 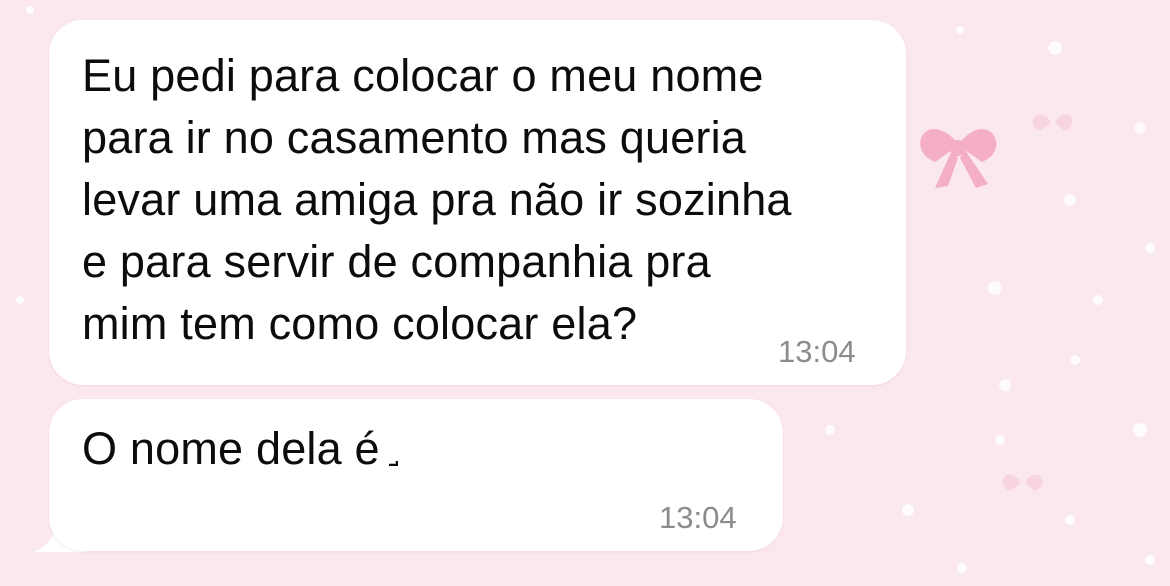 I want to click on message-line: mim tem como colocar ela?, so click(x=360, y=323).